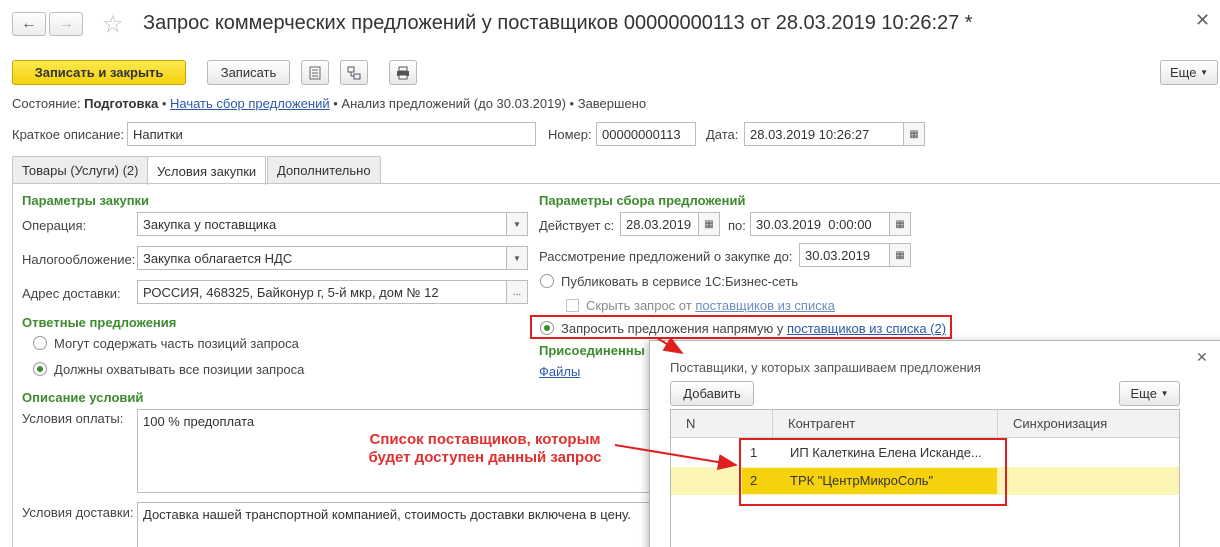  What do you see at coordinates (485, 457) in the screenshot?
I see `annotation-line-2: будет доступен данный запрос` at bounding box center [485, 457].